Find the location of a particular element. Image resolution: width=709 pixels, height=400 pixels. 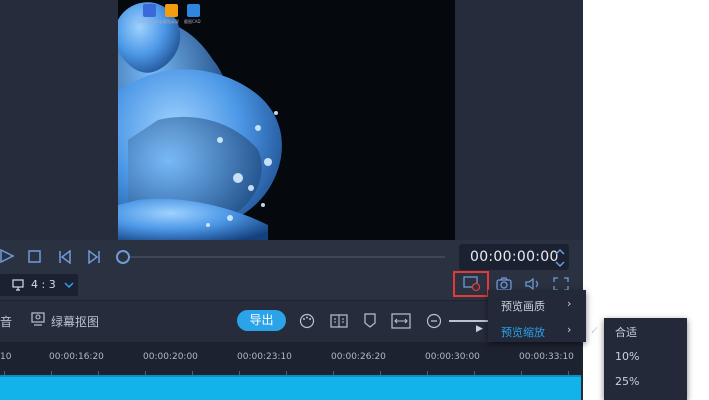

menu-item-zoom-25: 25% is located at coordinates (627, 381).